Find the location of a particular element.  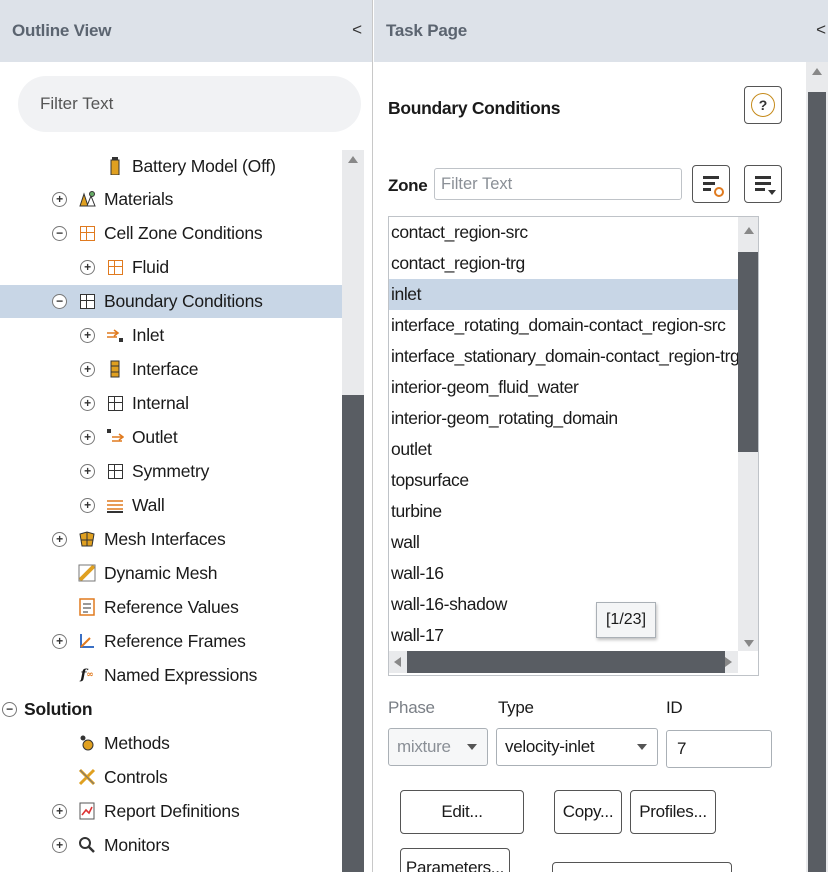

help-button: ? is located at coordinates (763, 105).